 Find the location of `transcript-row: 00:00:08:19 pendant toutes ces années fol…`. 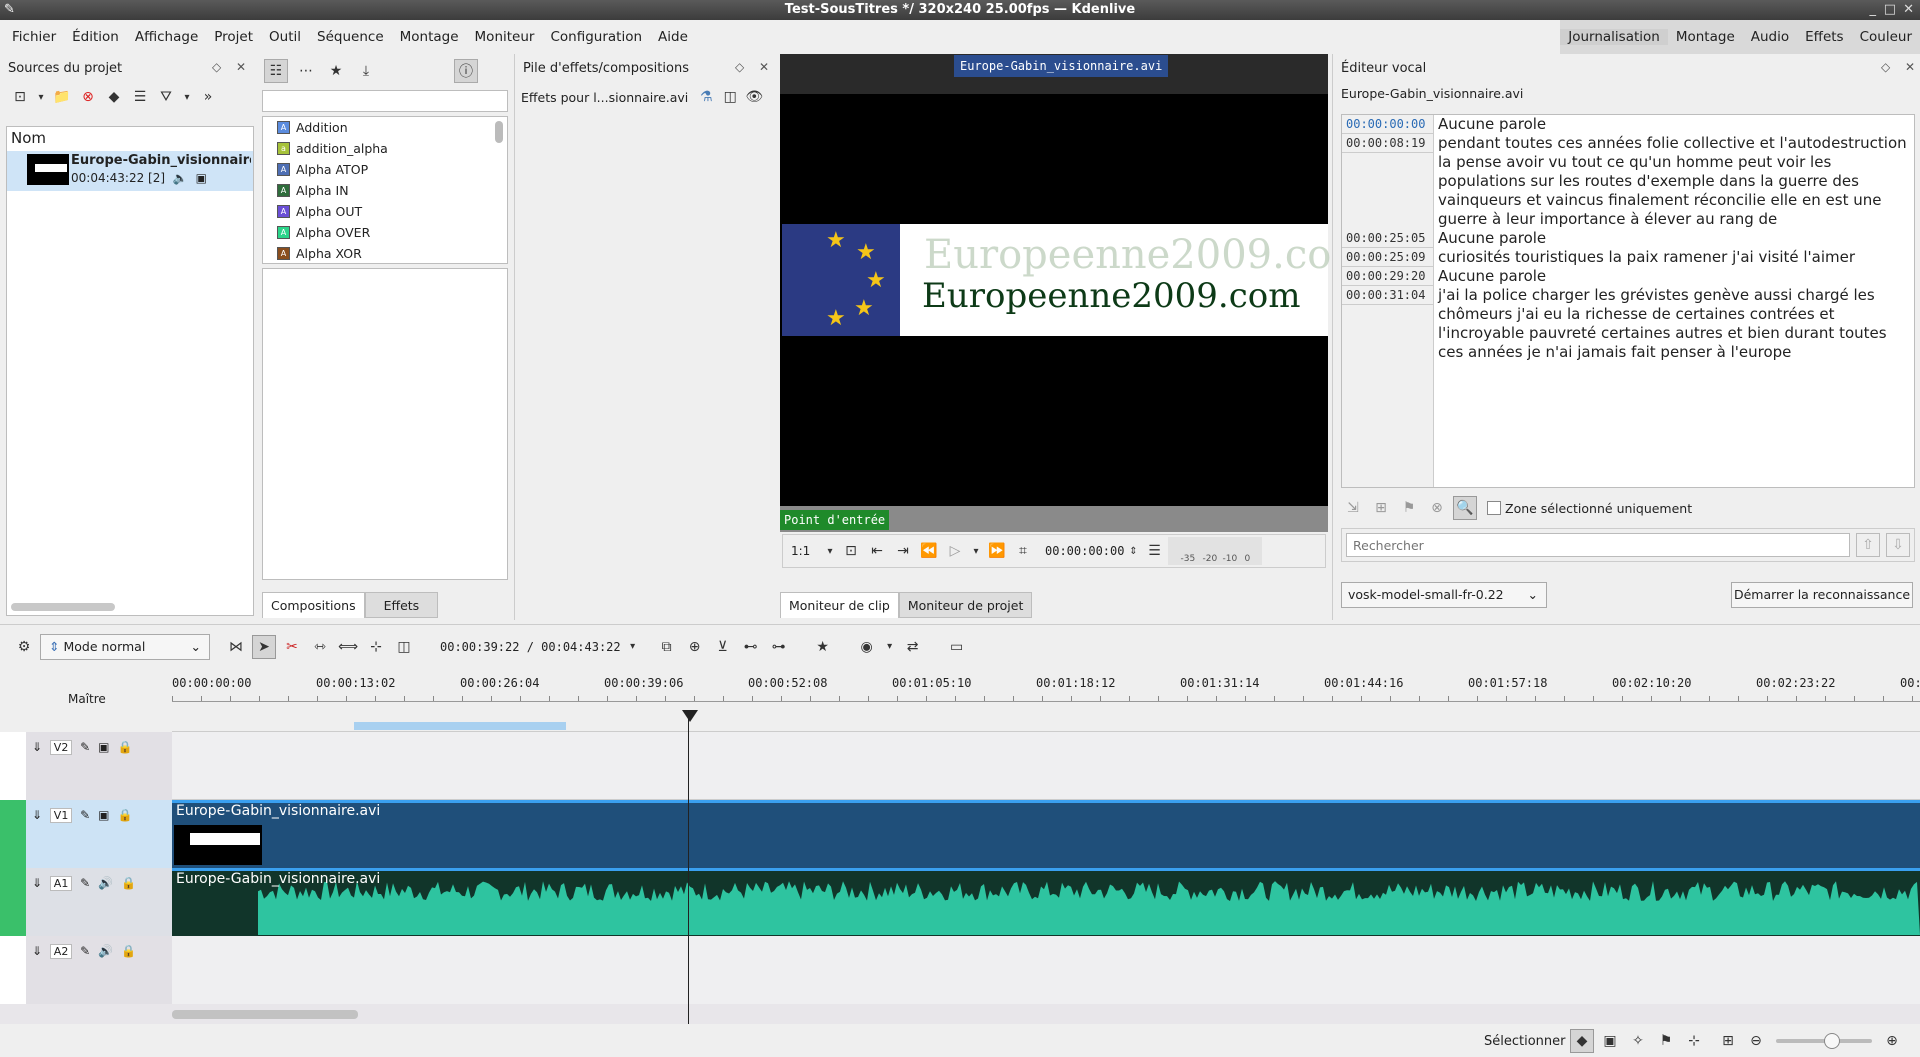

transcript-row: 00:00:08:19 pendant toutes ces années fol… is located at coordinates (1628, 181).